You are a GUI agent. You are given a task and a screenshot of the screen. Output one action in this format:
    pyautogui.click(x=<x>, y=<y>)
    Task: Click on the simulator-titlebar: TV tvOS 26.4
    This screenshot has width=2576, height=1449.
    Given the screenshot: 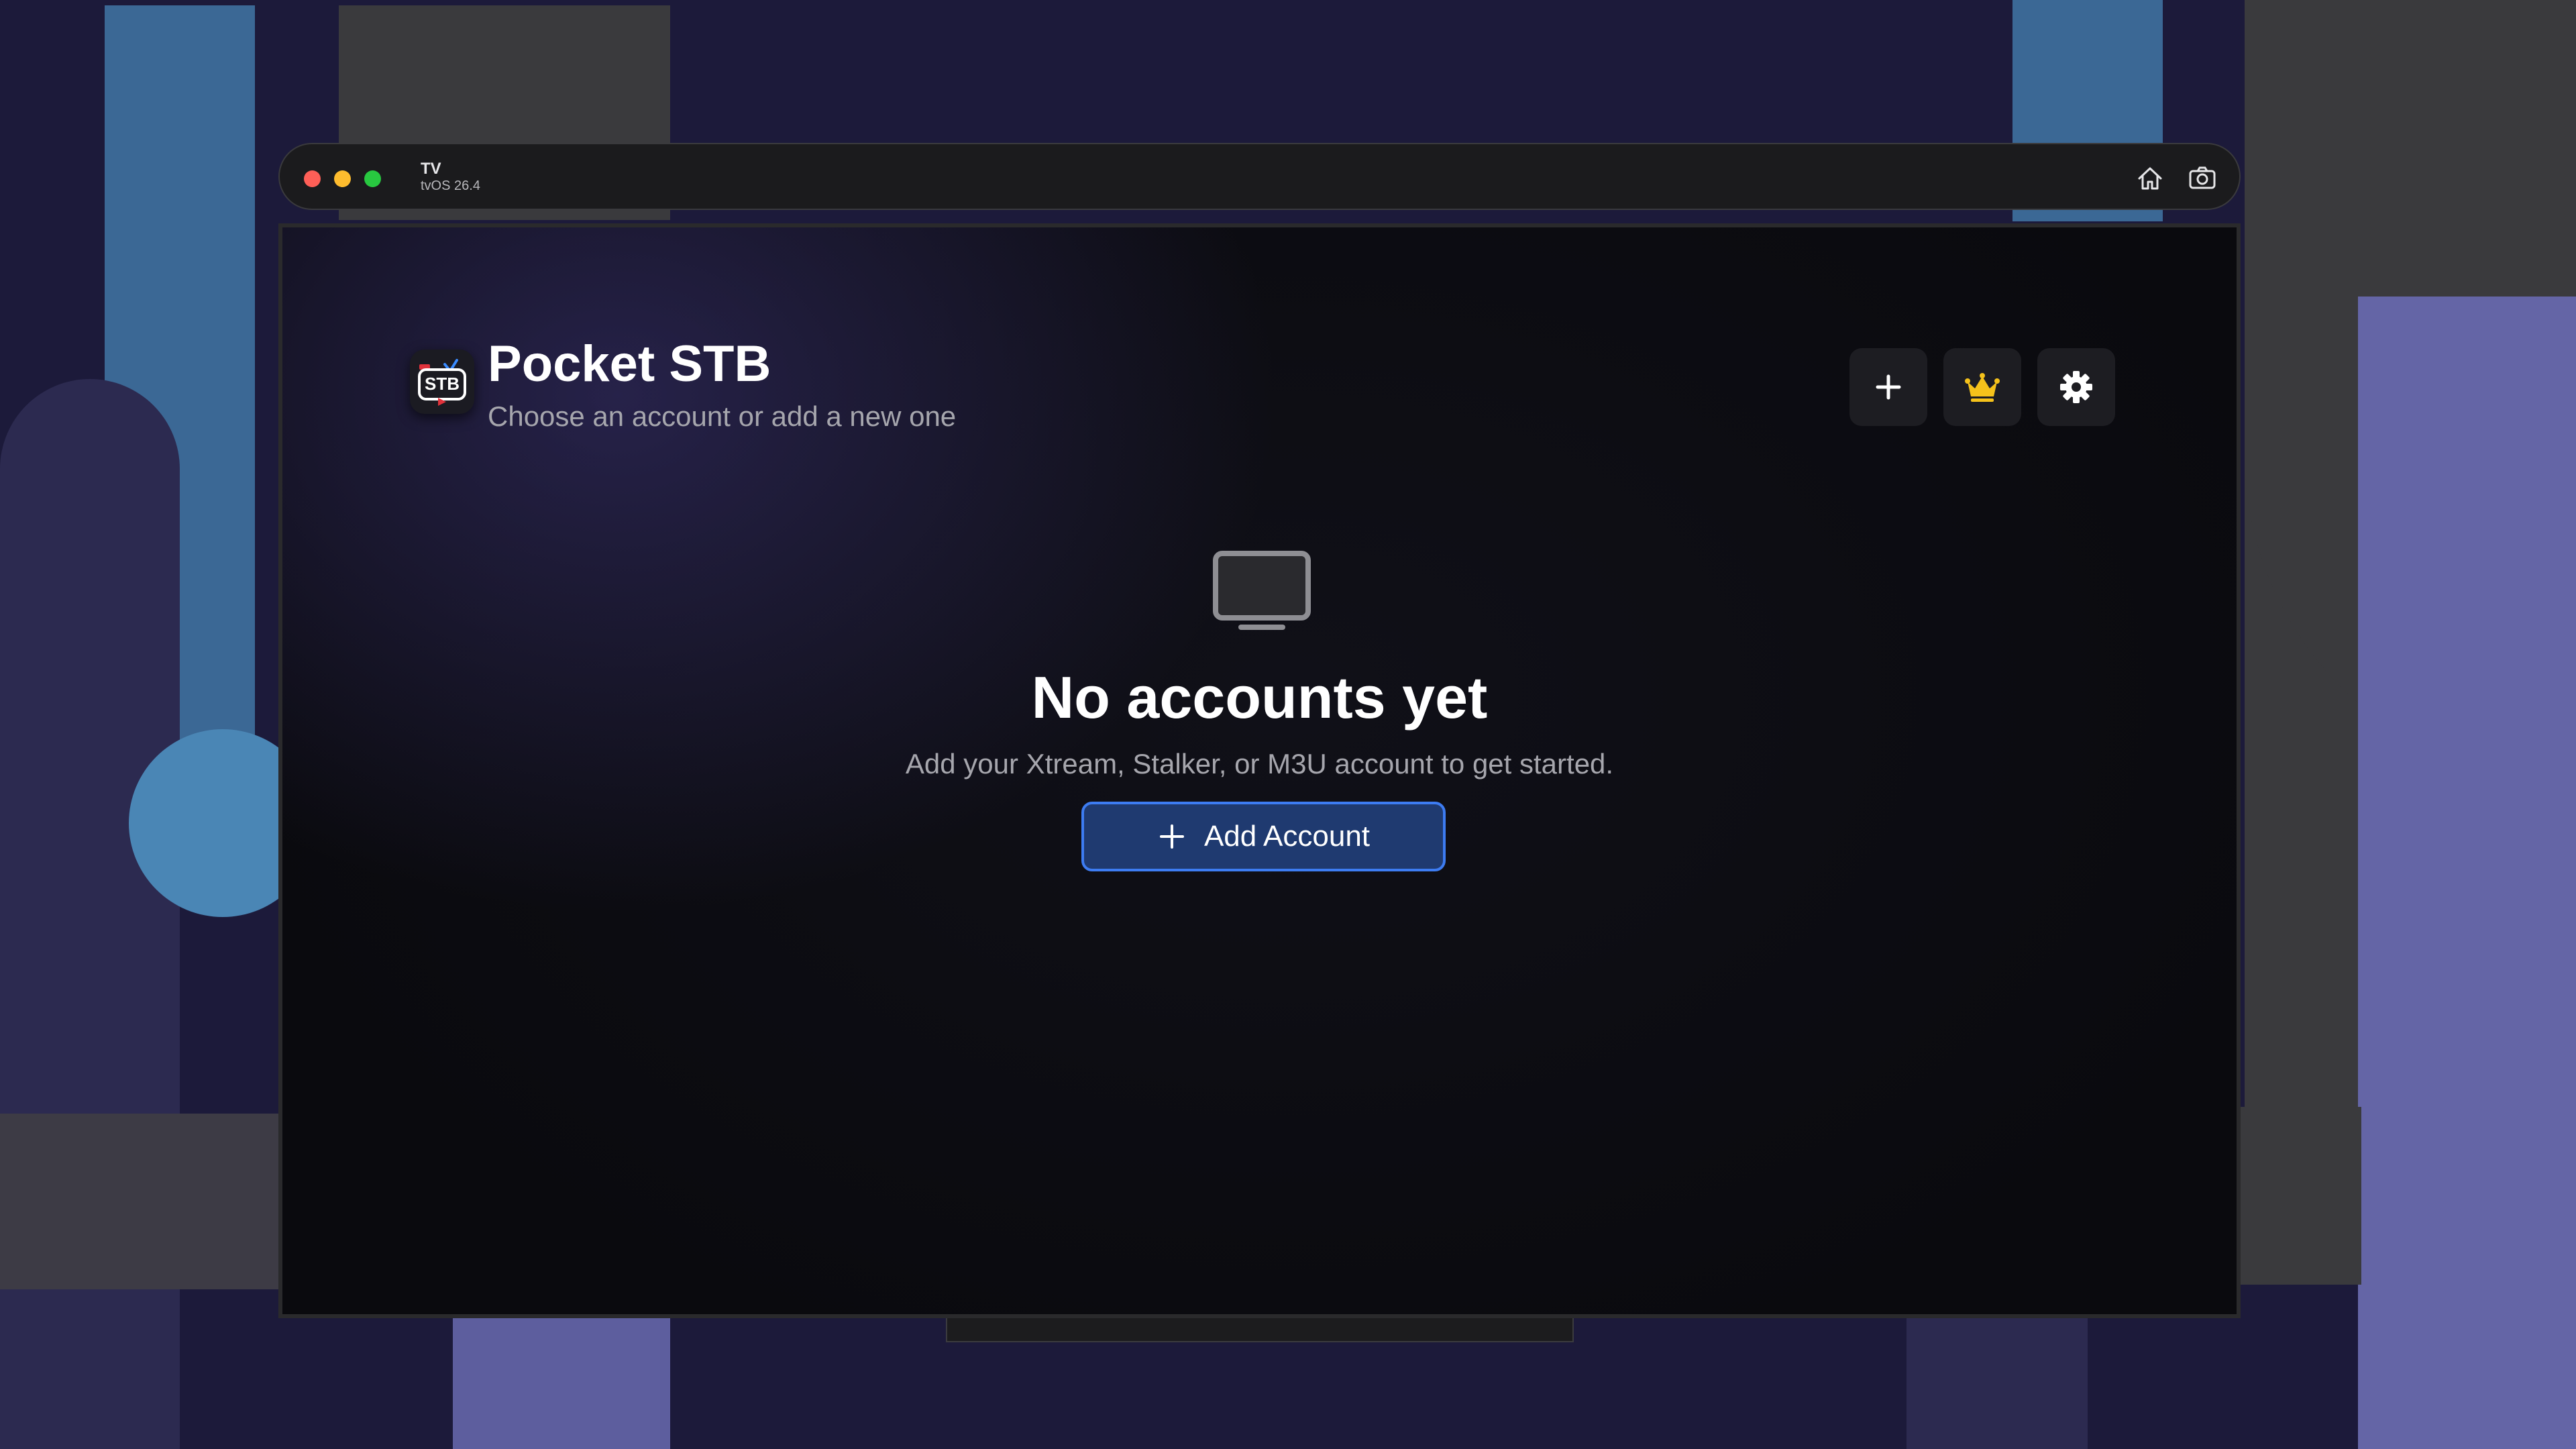 What is the action you would take?
    pyautogui.click(x=1259, y=176)
    